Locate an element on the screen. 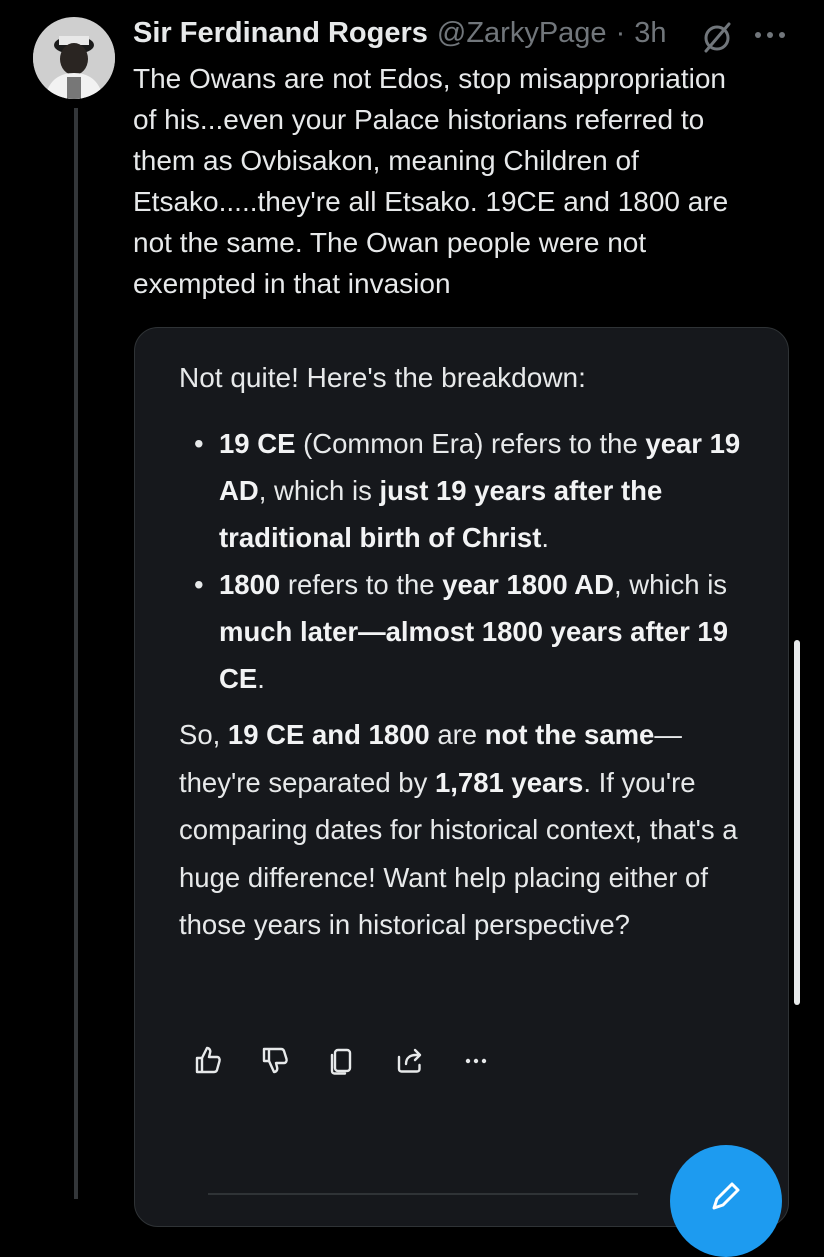  thumbs-down-icon is located at coordinates (275, 1060).